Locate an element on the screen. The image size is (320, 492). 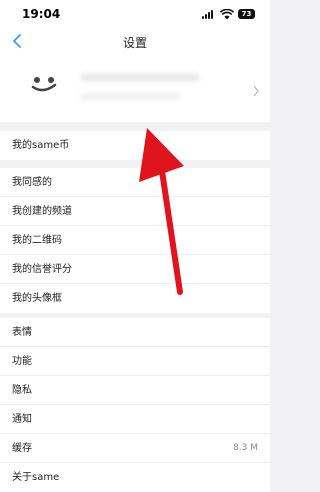
settings-item-about: 关于same is located at coordinates (135, 477).